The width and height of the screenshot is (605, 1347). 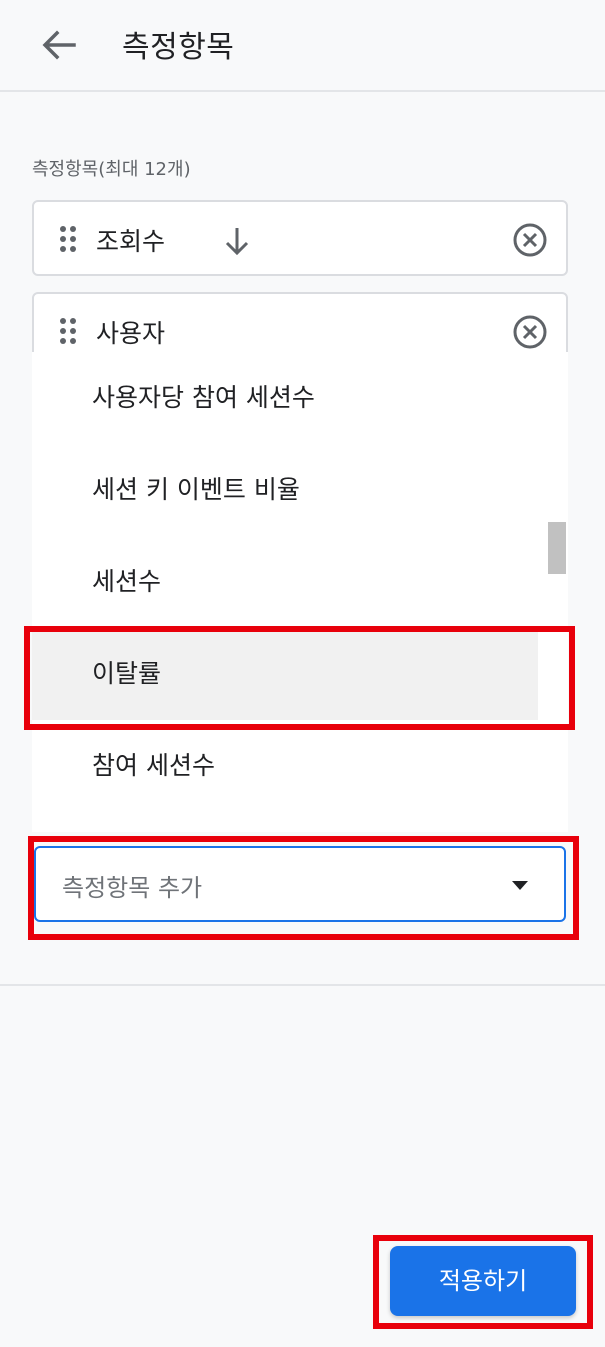 What do you see at coordinates (302, 985) in the screenshot?
I see `divider` at bounding box center [302, 985].